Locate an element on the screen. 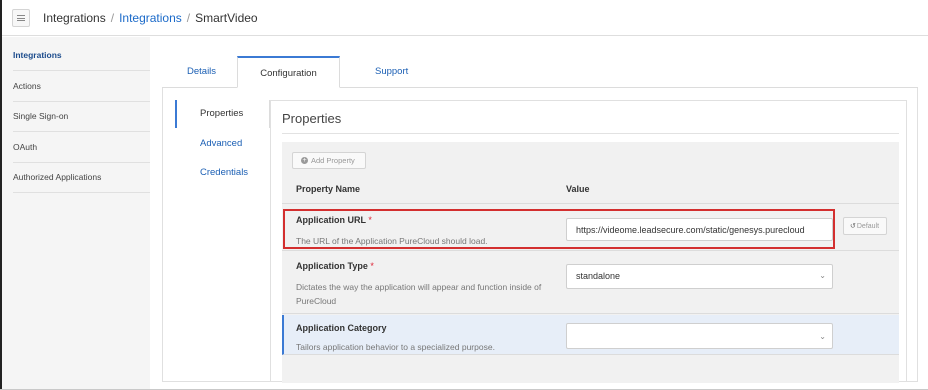  subnav-item-advanced: Advanced is located at coordinates (221, 143).